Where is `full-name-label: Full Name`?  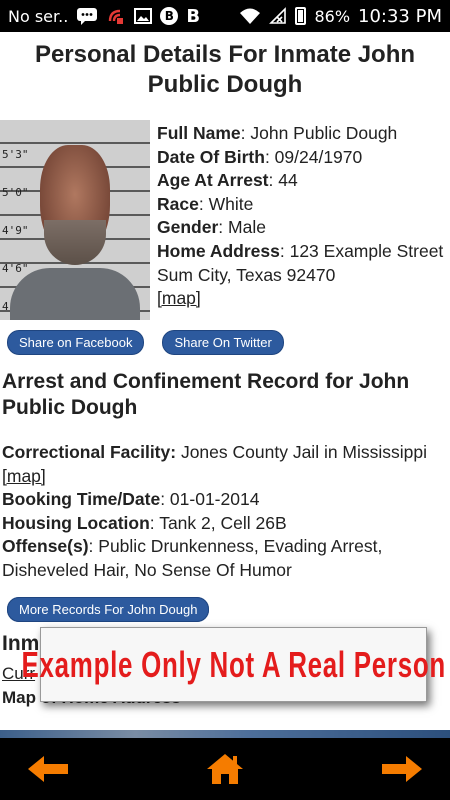
full-name-label: Full Name is located at coordinates (199, 133).